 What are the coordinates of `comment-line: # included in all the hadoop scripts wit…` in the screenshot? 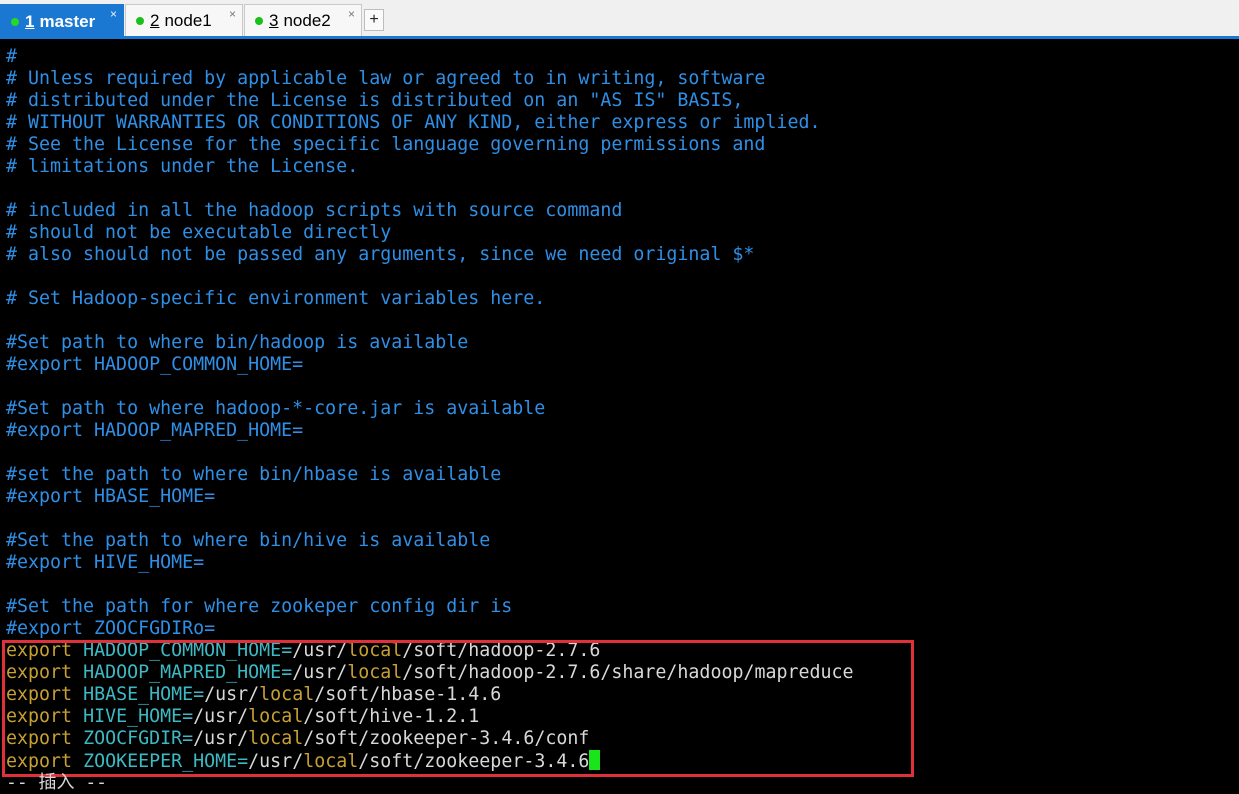 It's located at (314, 210).